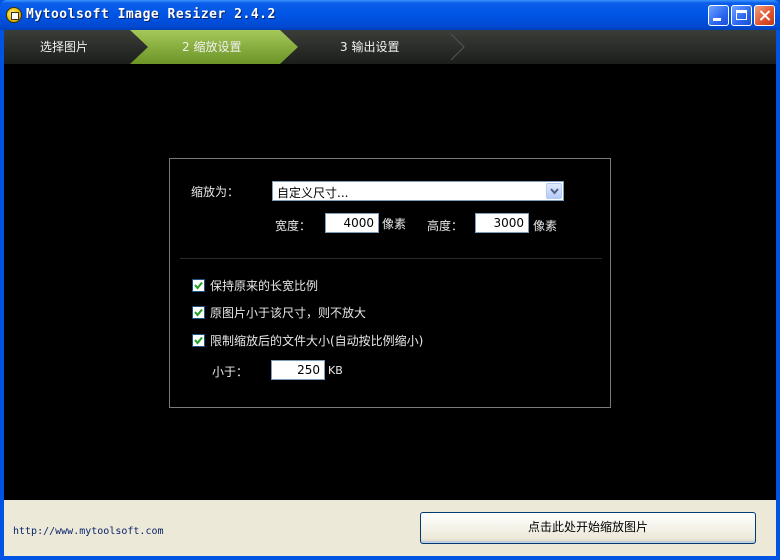 This screenshot has height=560, width=780. I want to click on limit-filesize-checkbox, so click(198, 340).